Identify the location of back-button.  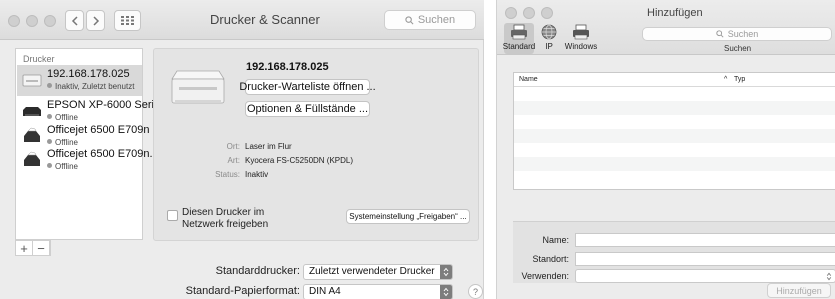
(74, 20).